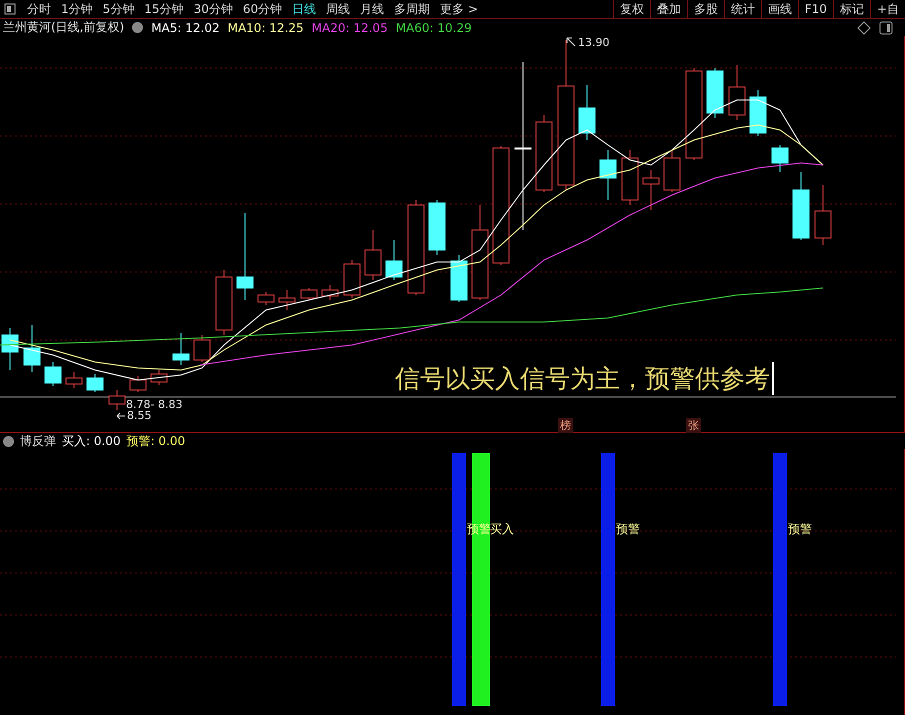 The width and height of the screenshot is (905, 715). Describe the element at coordinates (372, 9) in the screenshot. I see `period-tab: 月线` at that location.